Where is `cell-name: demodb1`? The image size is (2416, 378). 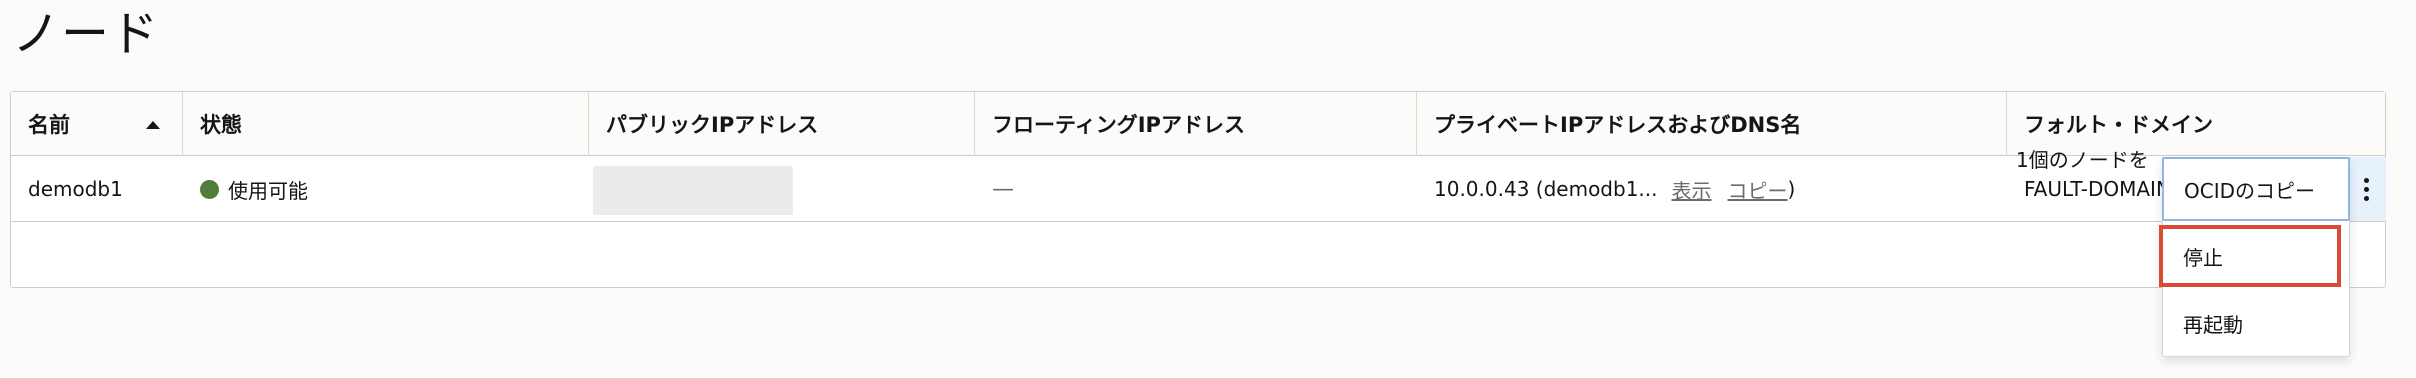
cell-name: demodb1 is located at coordinates (97, 189).